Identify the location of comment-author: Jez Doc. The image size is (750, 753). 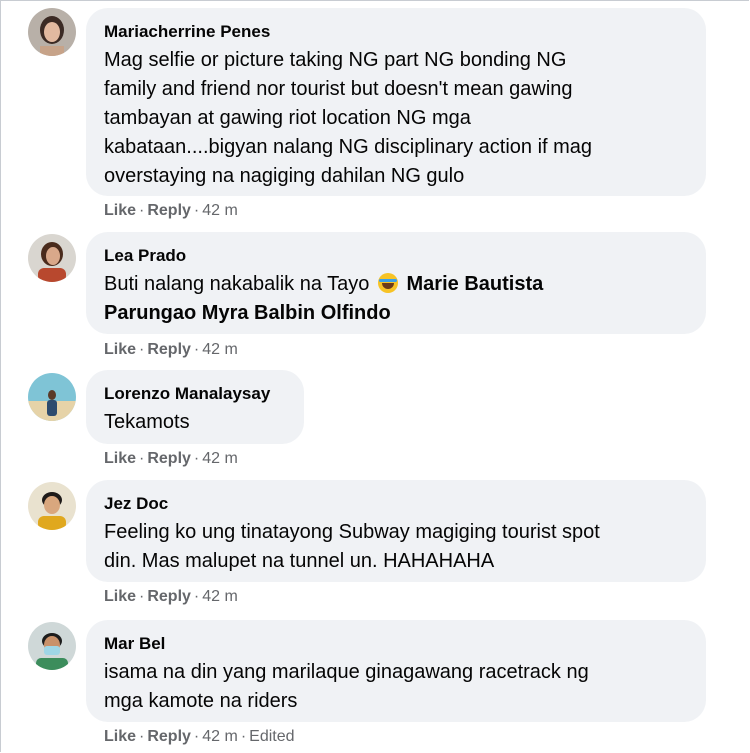
(395, 504).